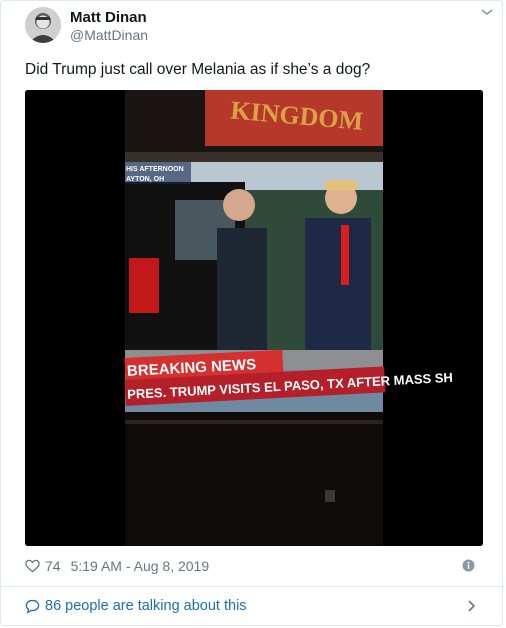 Image resolution: width=506 pixels, height=628 pixels. I want to click on banner-place-text: AYTON, OH, so click(145, 179).